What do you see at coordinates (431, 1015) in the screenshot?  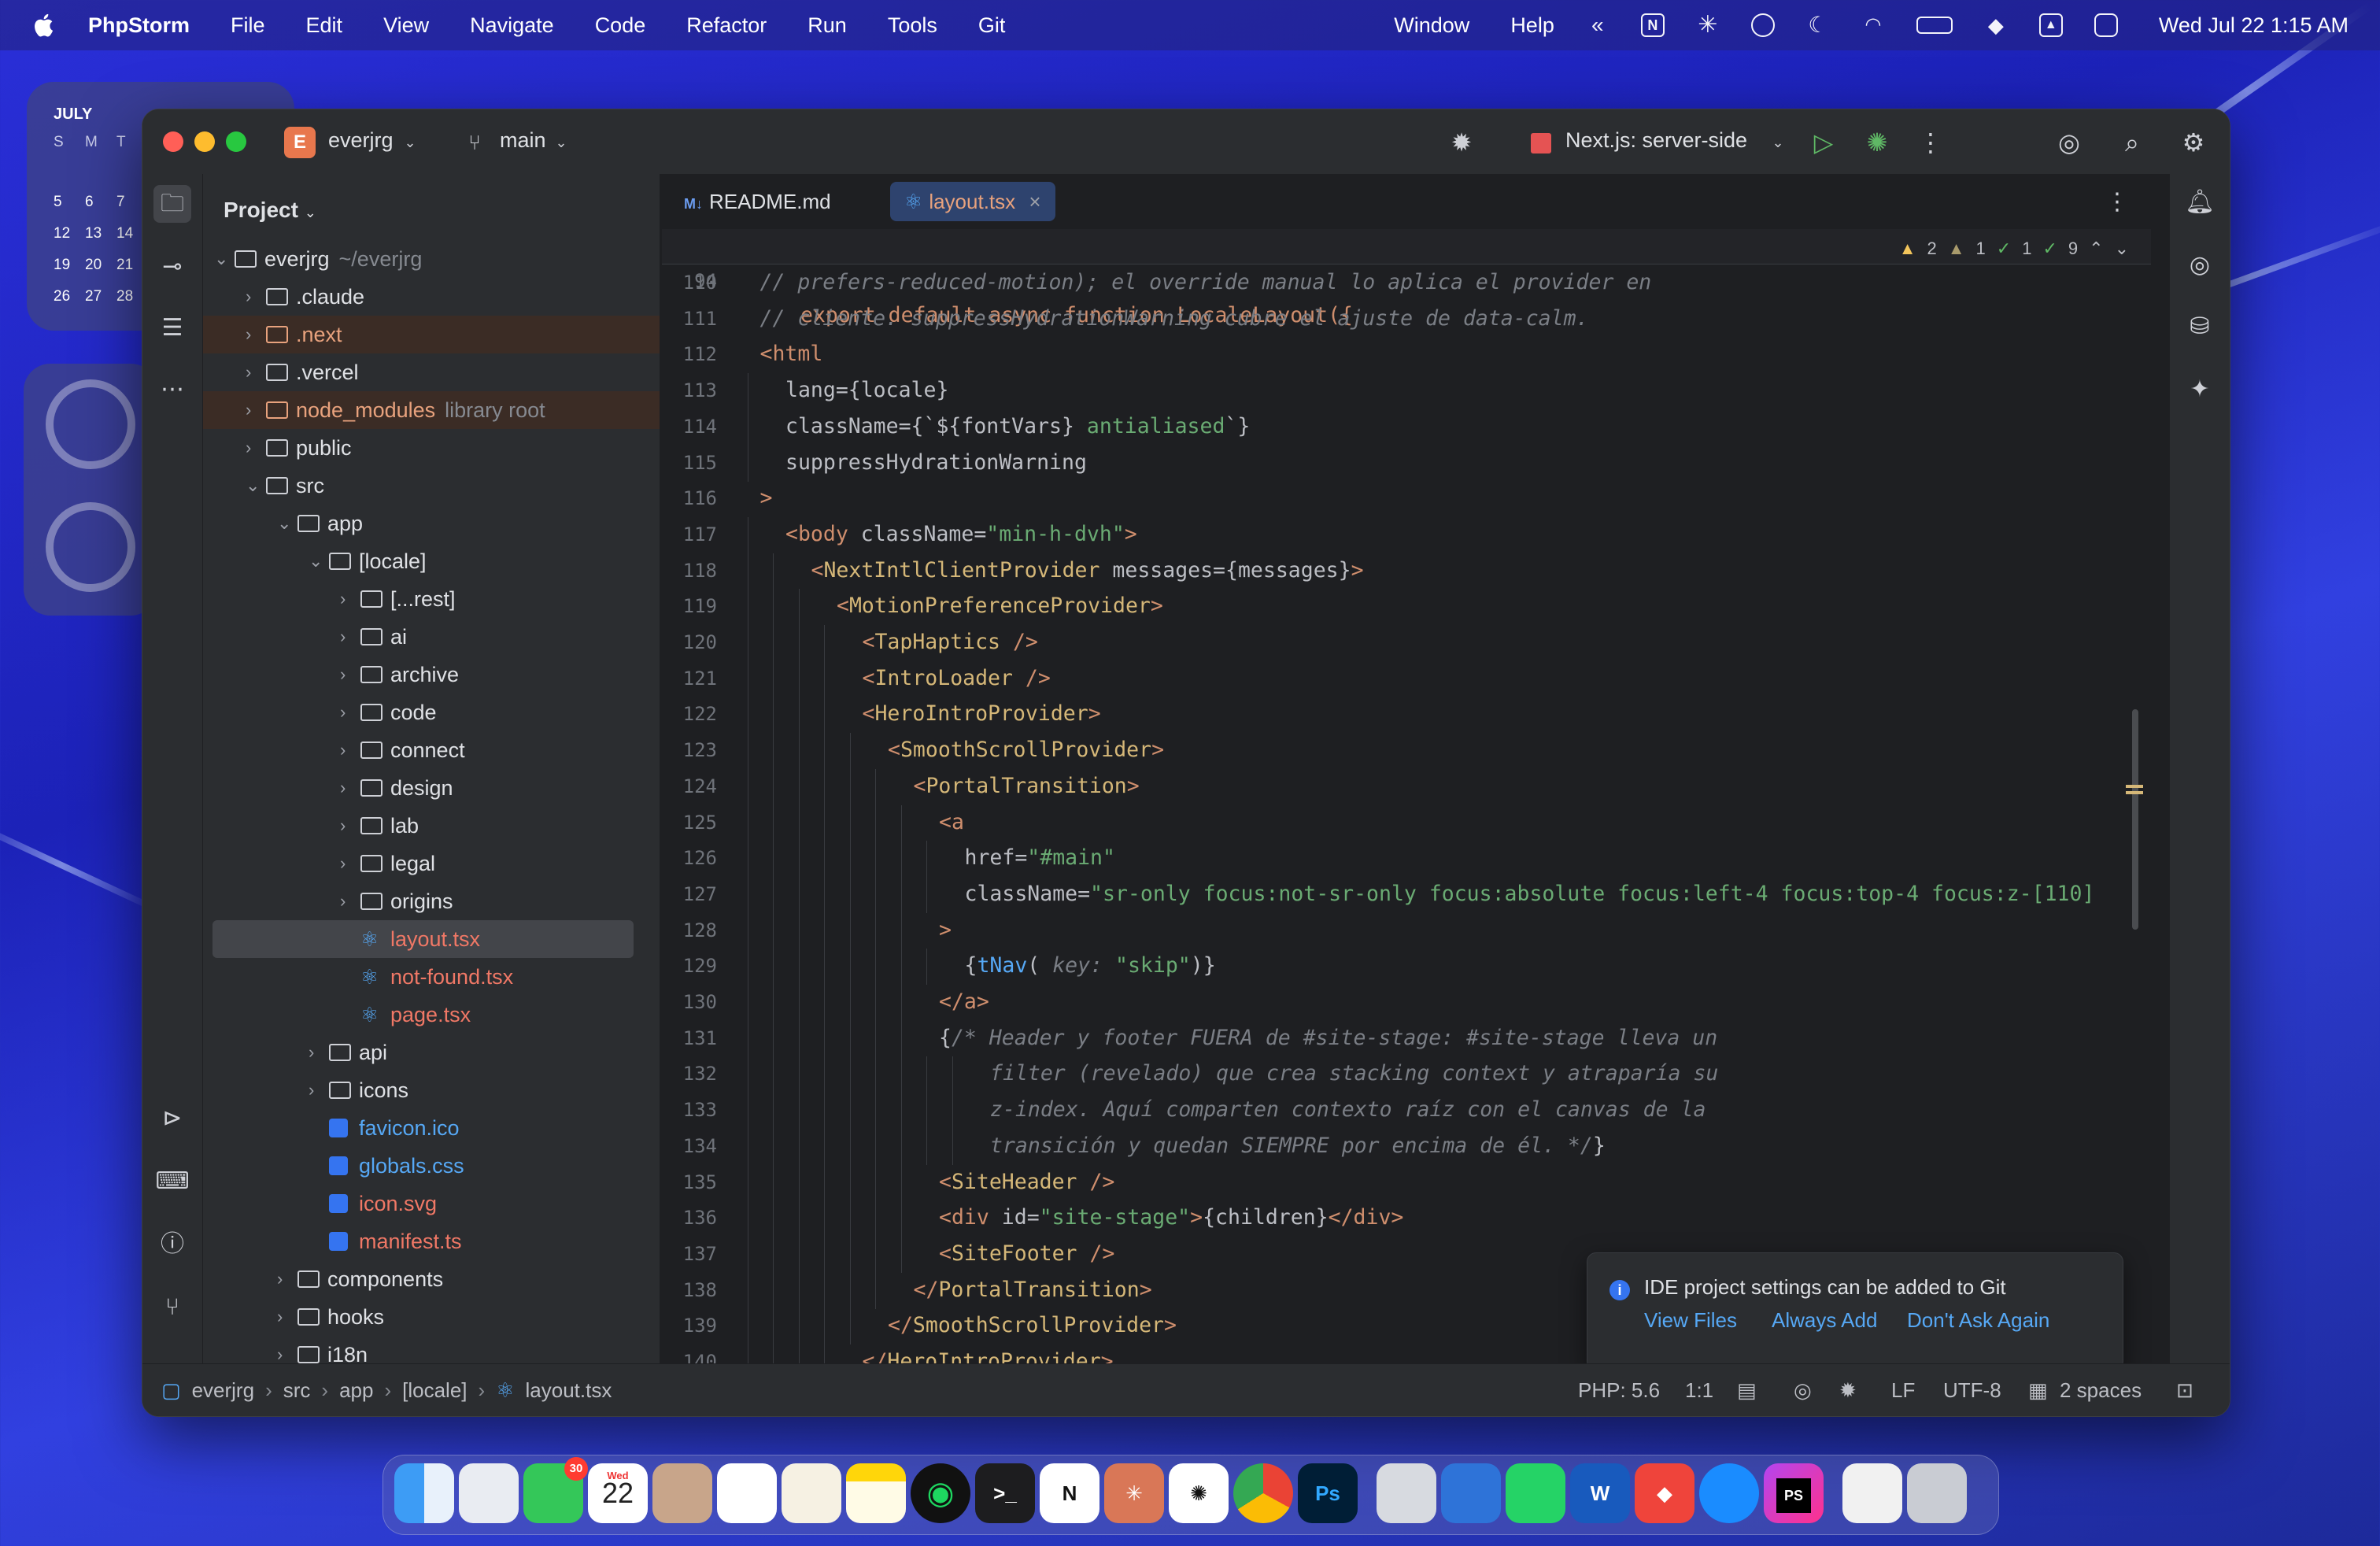 I see `tree-item: ⚛ page.tsx` at bounding box center [431, 1015].